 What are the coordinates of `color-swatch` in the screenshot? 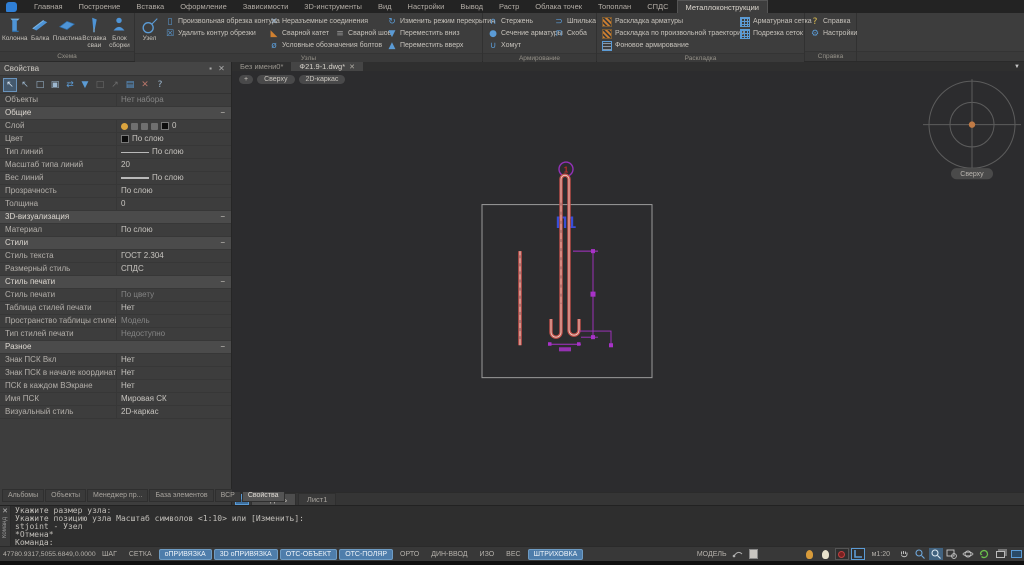 It's located at (125, 139).